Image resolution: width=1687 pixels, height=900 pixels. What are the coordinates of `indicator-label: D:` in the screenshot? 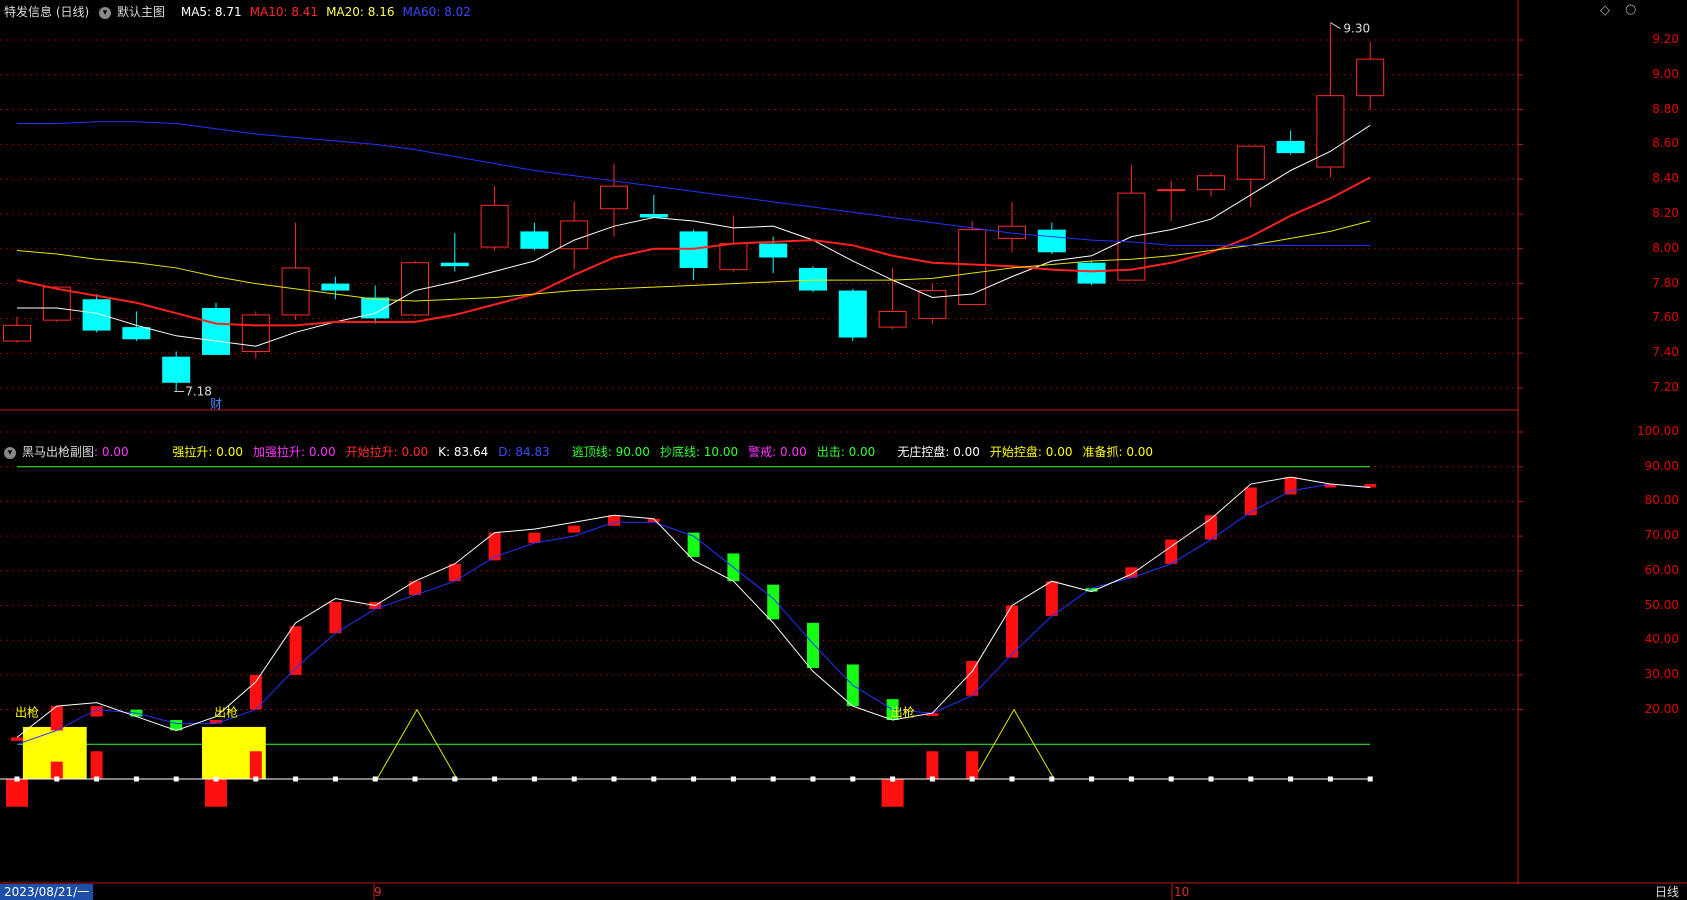 It's located at (507, 452).